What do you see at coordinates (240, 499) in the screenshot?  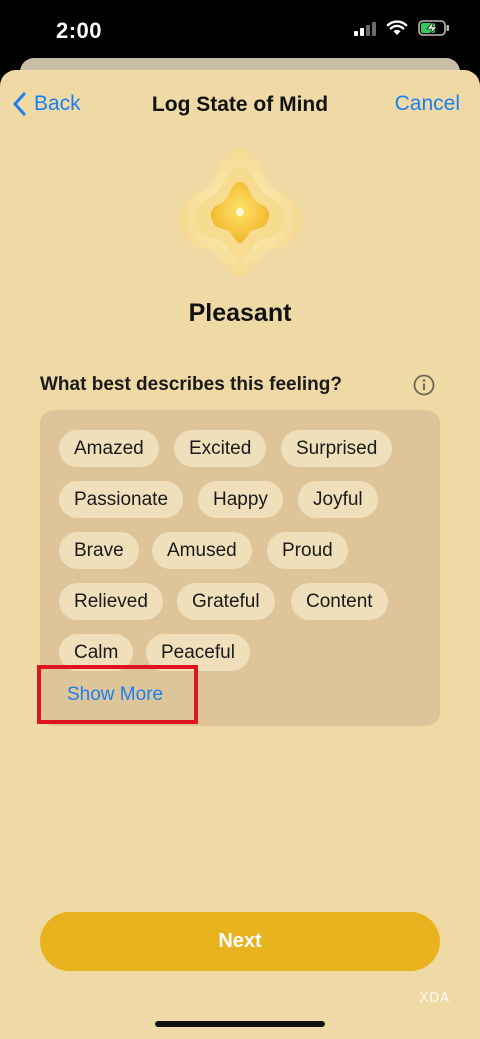 I see `feeling-chip-happy: Happy` at bounding box center [240, 499].